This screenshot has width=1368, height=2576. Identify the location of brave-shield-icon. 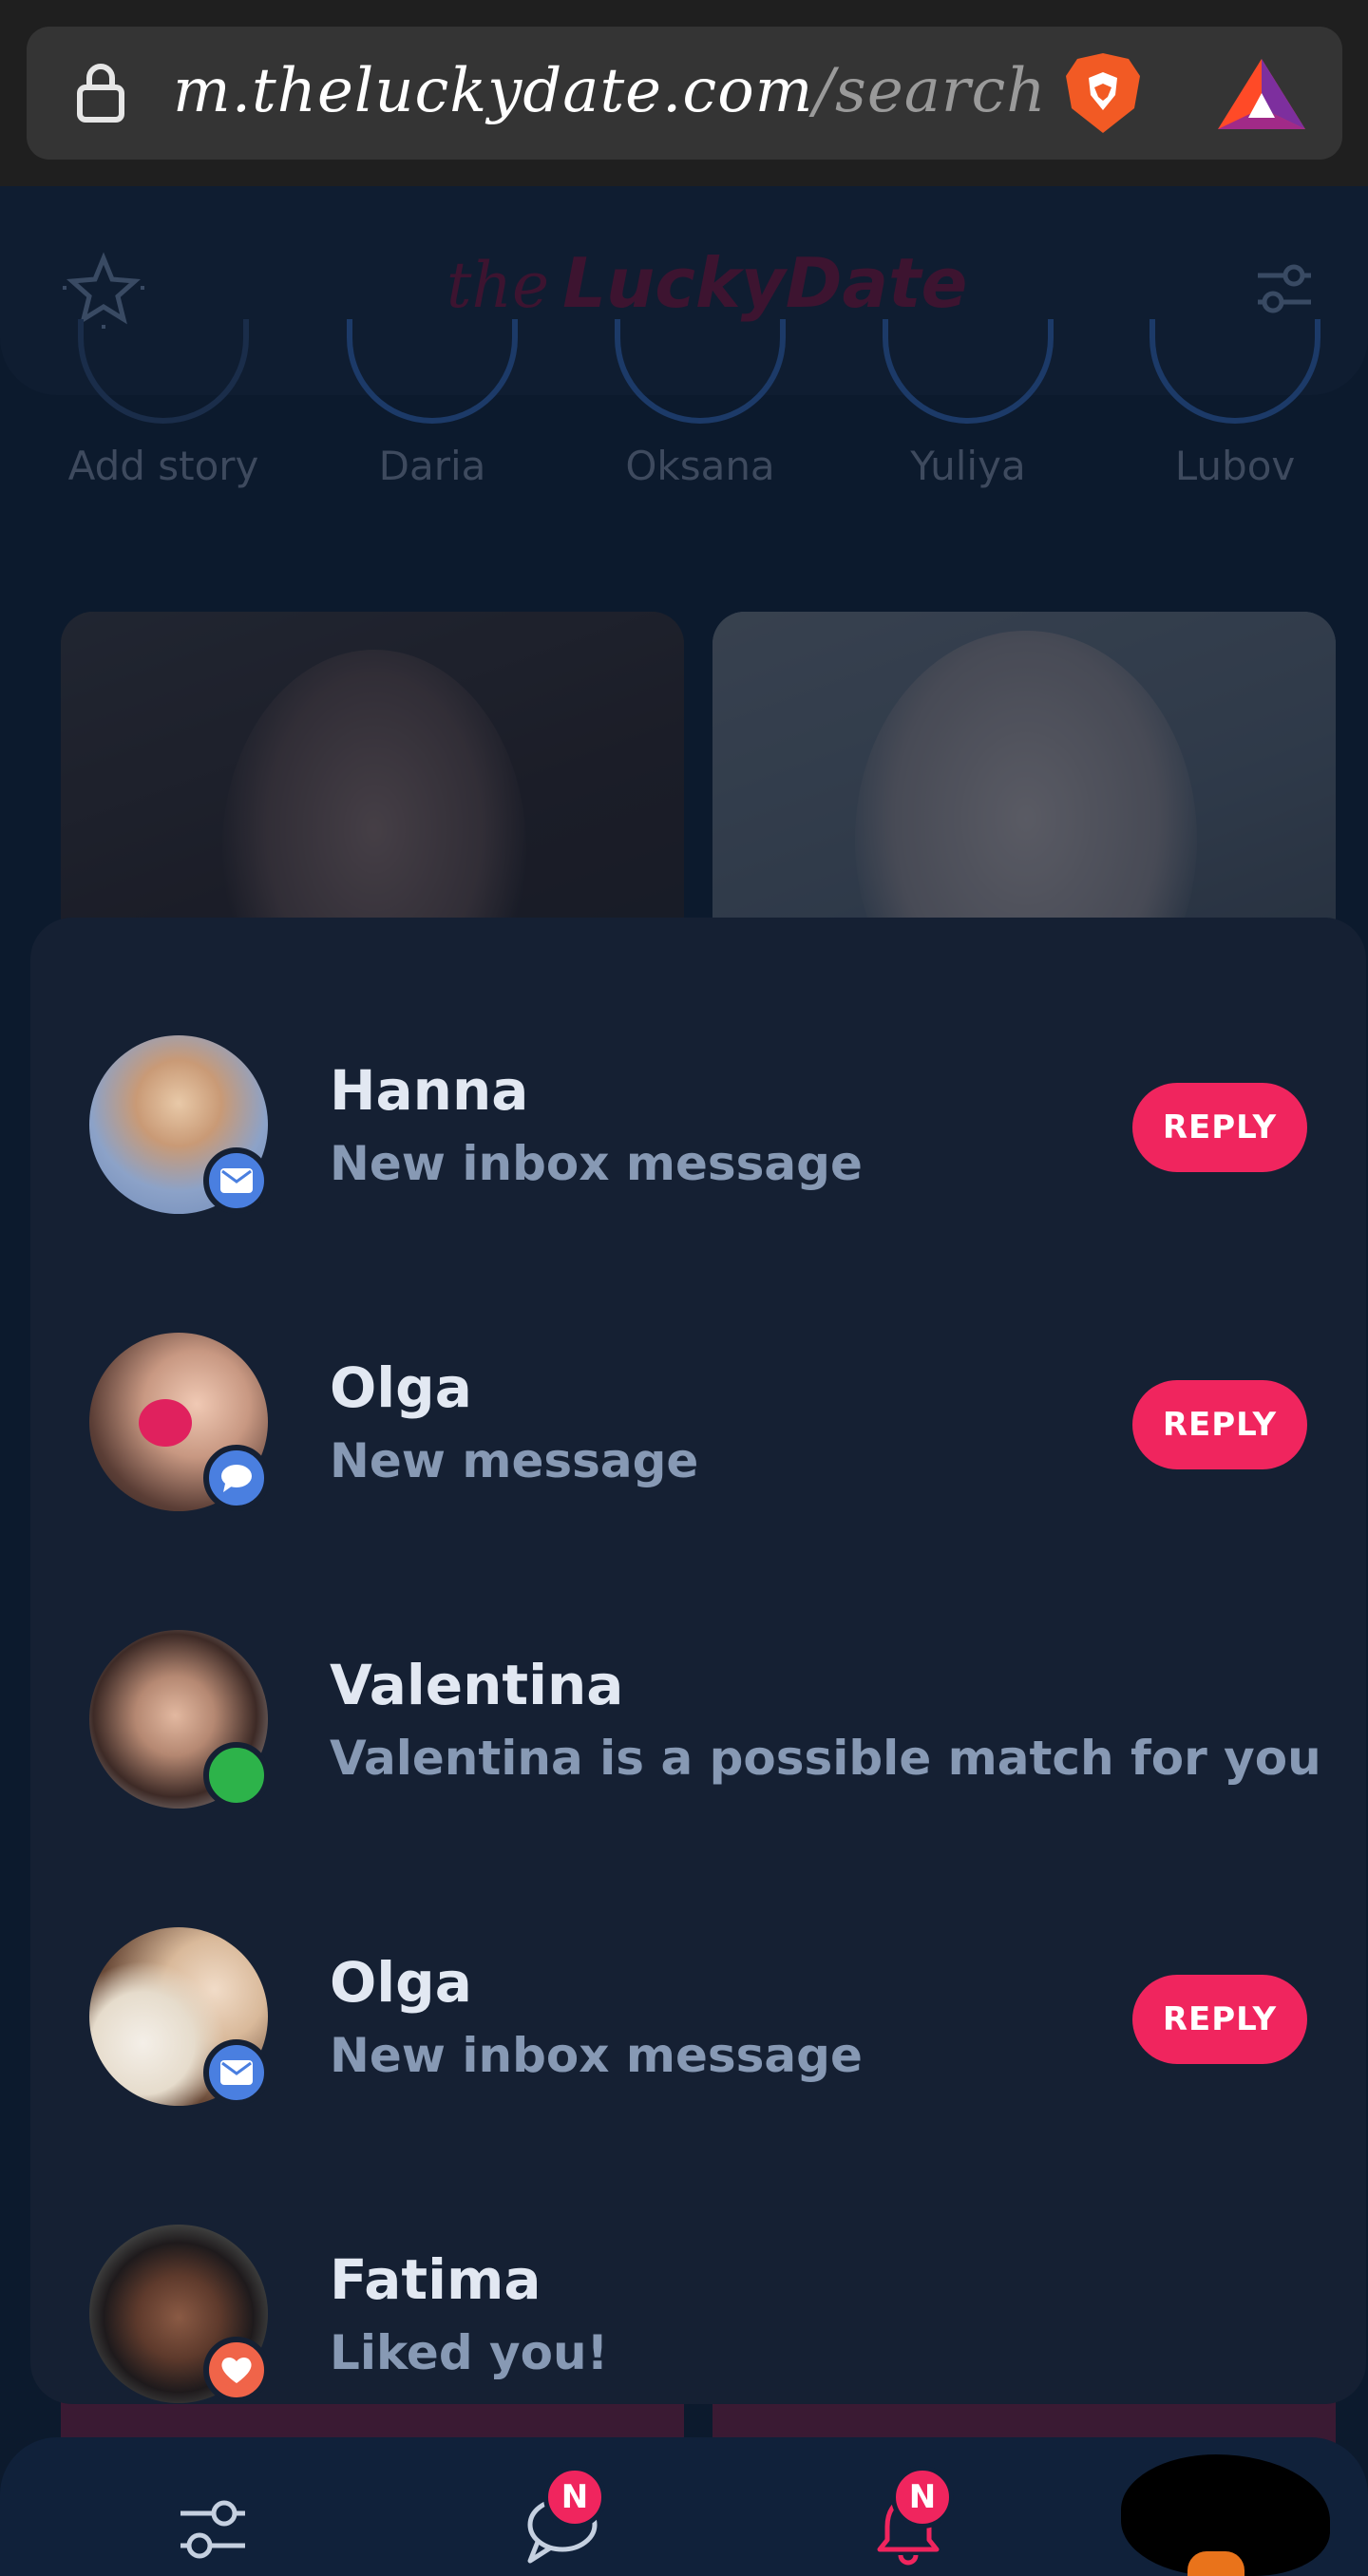
(1103, 93).